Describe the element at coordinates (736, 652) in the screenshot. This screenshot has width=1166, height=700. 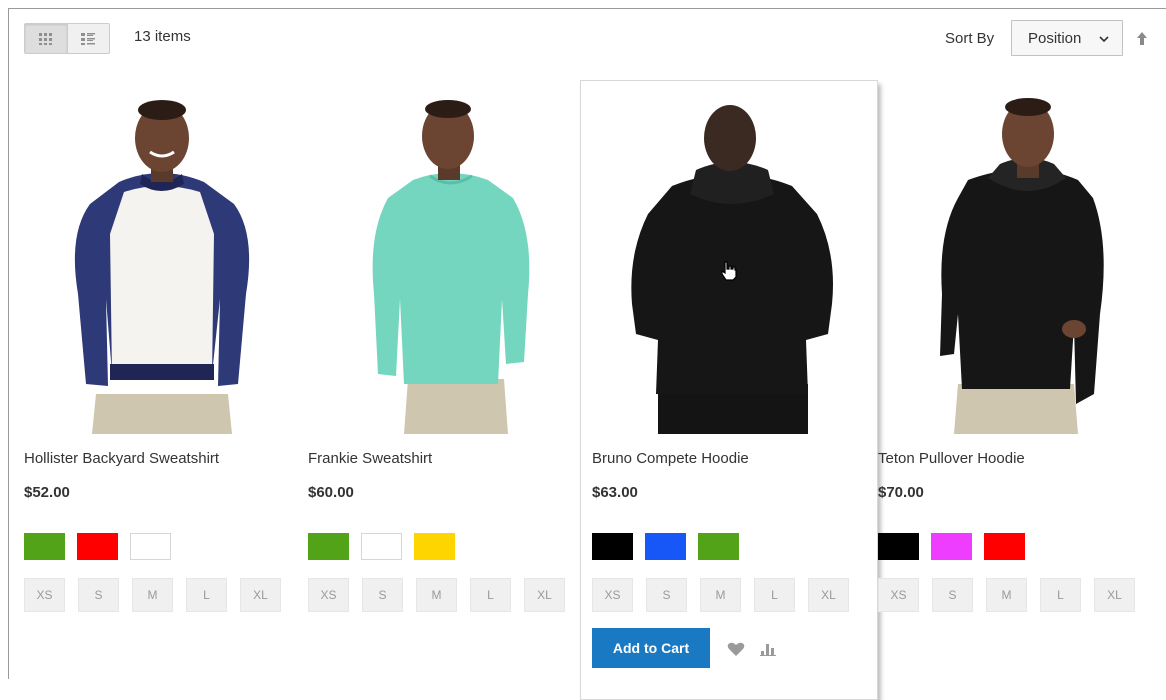
I see `heart-icon` at that location.